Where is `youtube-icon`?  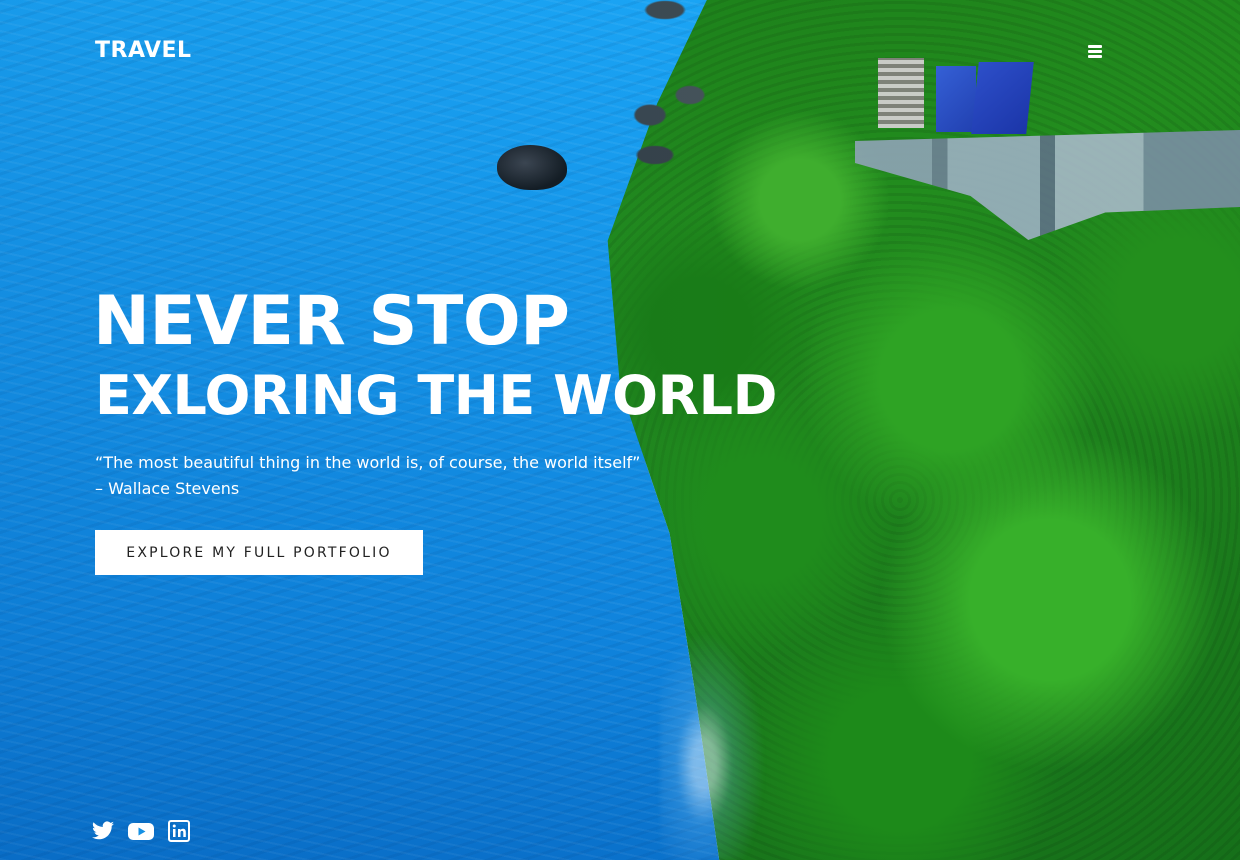
youtube-icon is located at coordinates (141, 831).